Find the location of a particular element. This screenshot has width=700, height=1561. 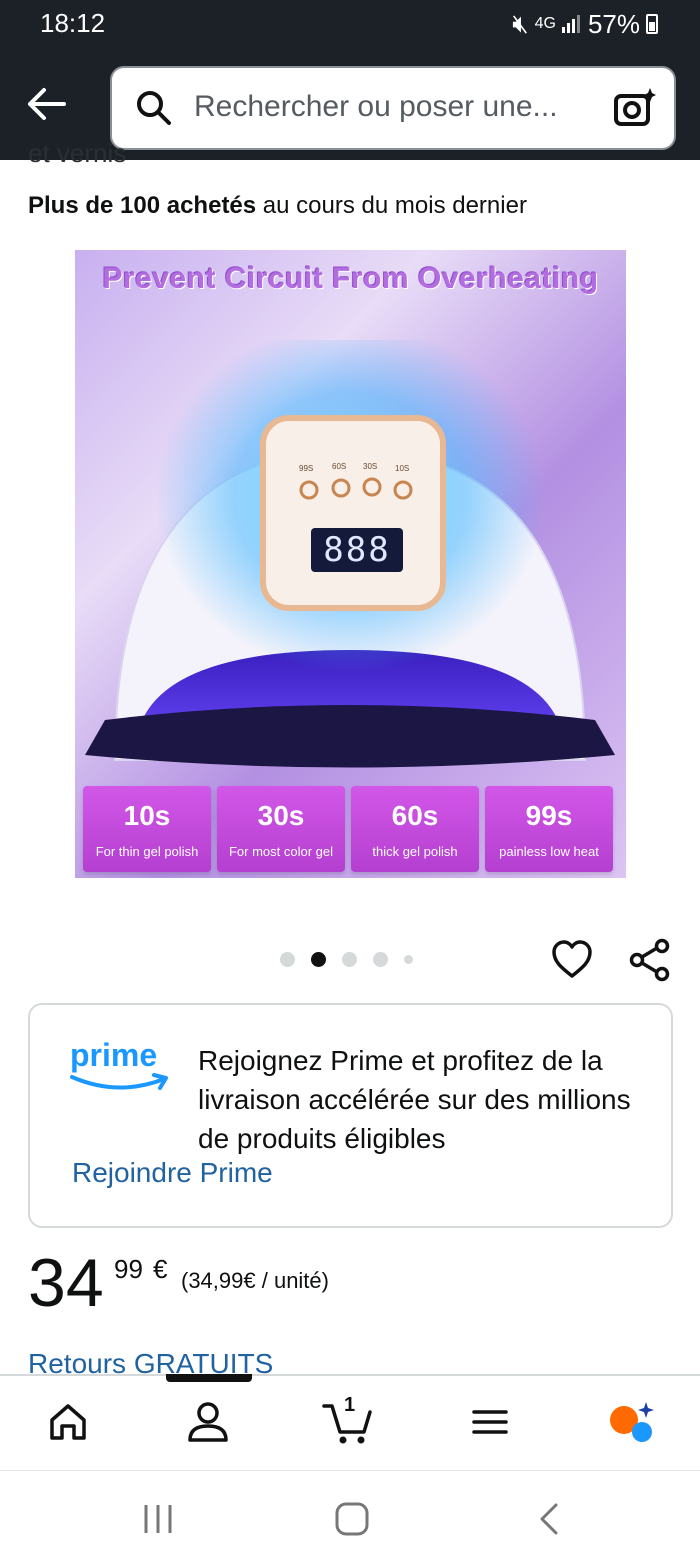

rufus-icon is located at coordinates (630, 1422).